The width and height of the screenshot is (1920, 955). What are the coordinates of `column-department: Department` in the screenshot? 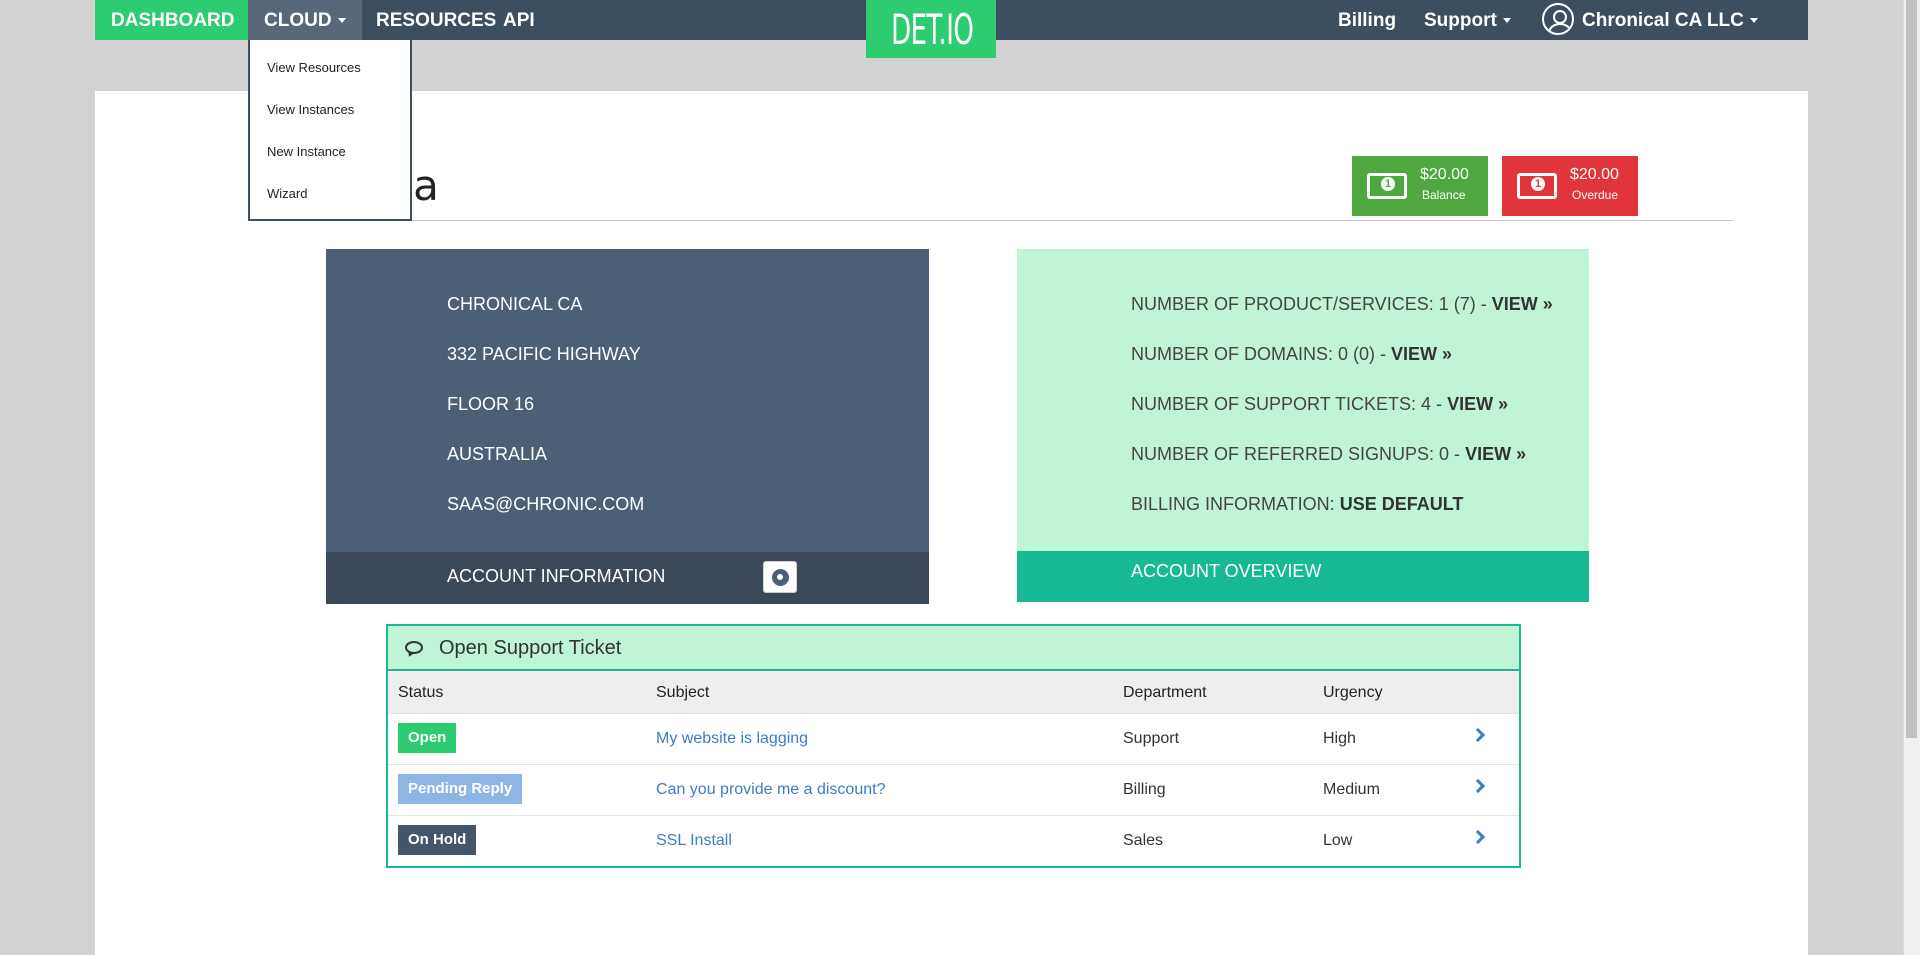 It's located at (1165, 692).